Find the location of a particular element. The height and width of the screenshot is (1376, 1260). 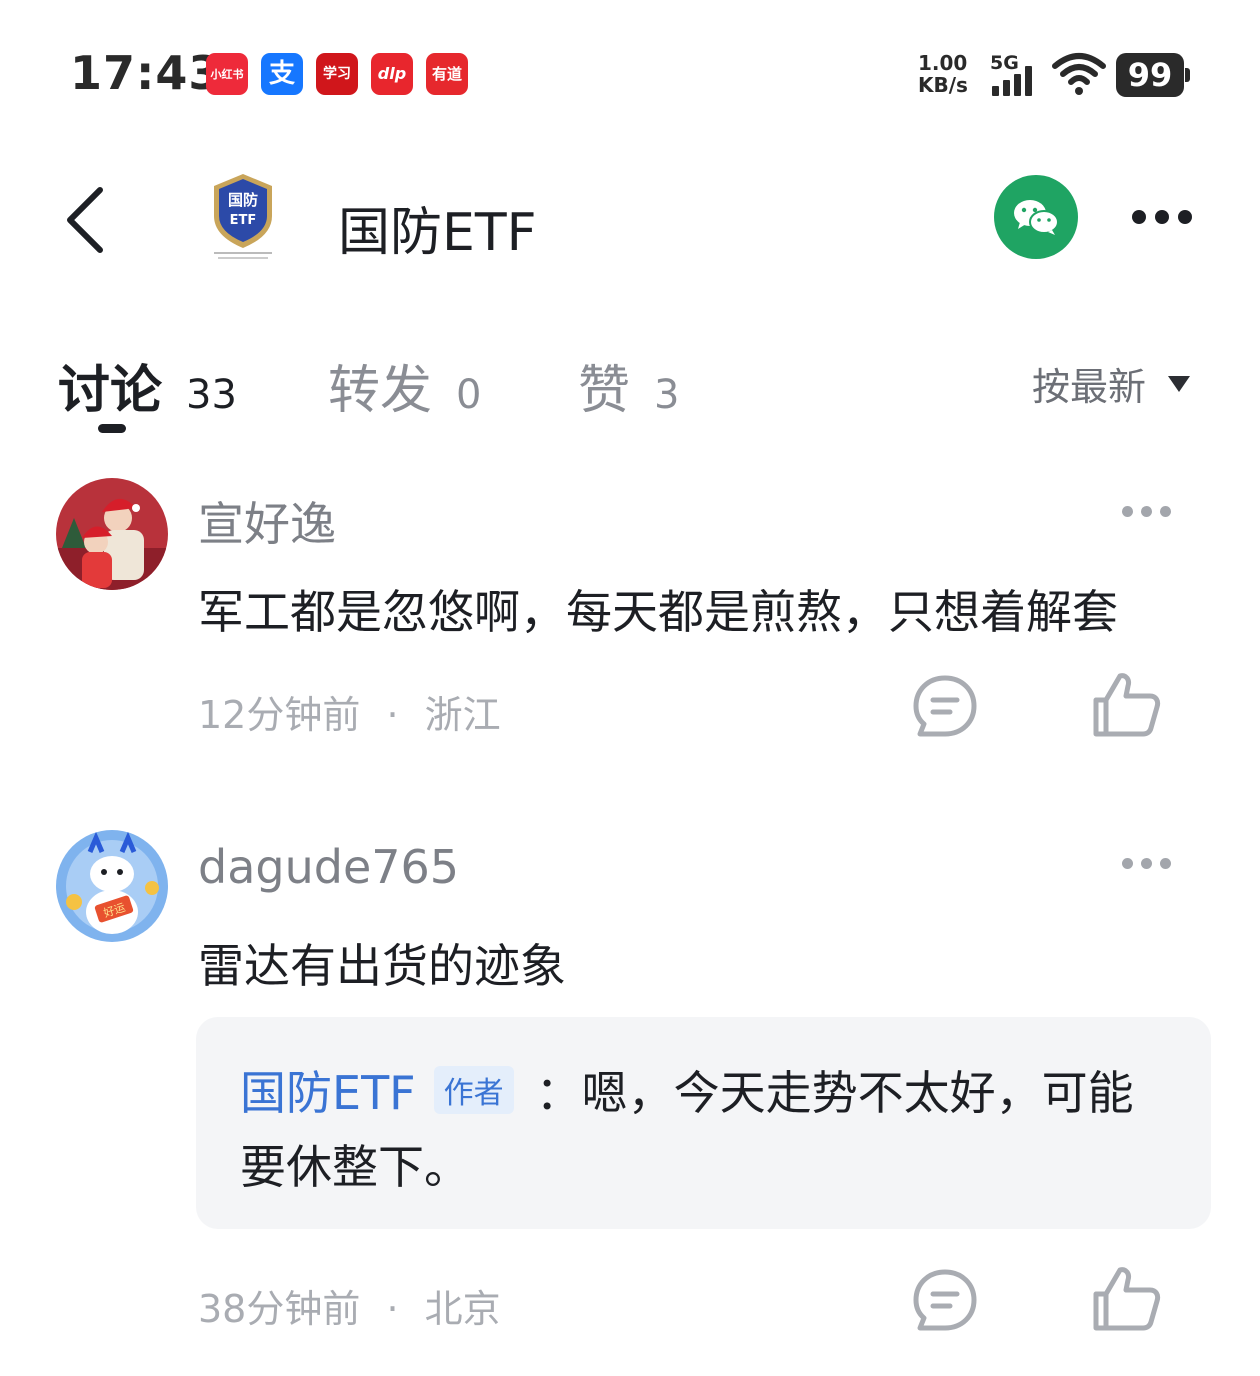

dropdown-triangle-icon is located at coordinates (1179, 383).